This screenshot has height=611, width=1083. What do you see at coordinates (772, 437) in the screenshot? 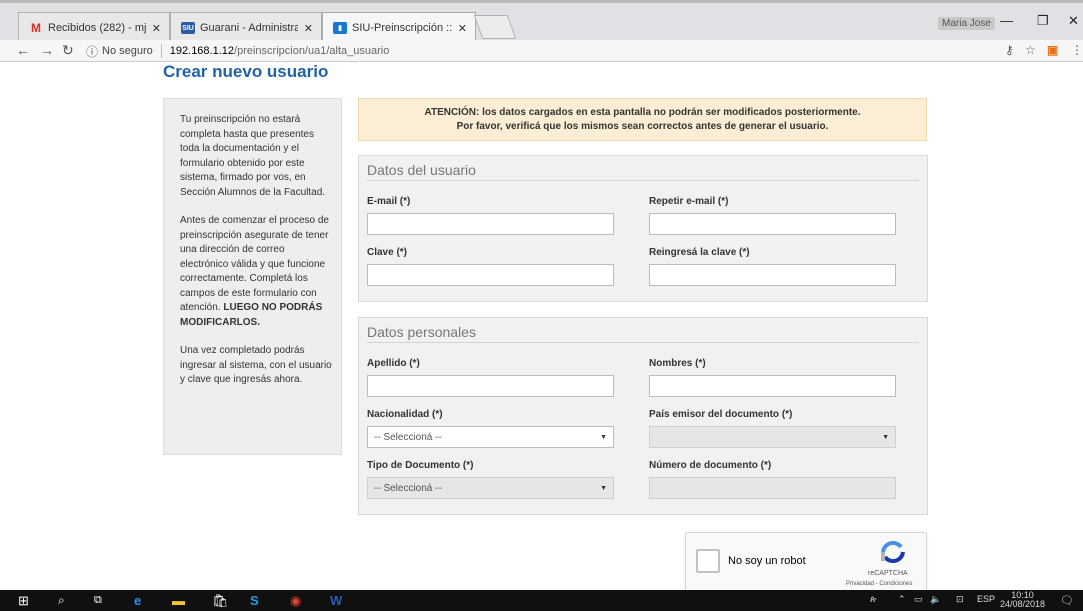
I see `doc-country-select: ▼` at bounding box center [772, 437].